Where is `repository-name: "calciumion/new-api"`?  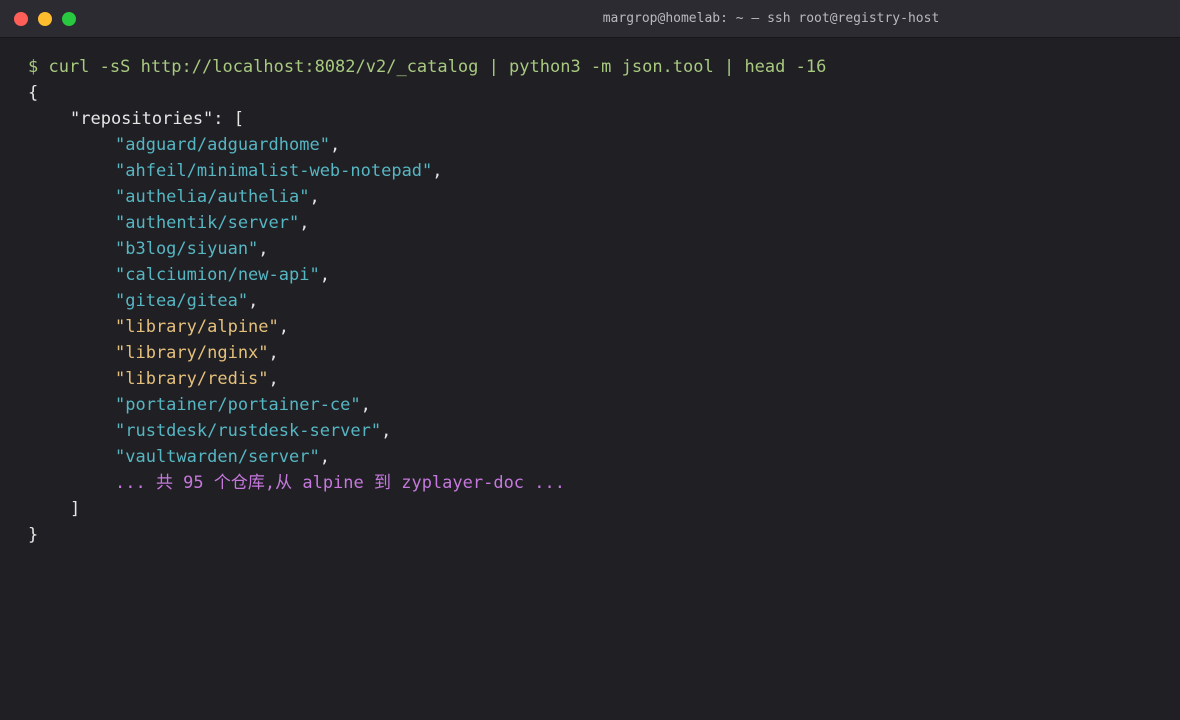 repository-name: "calciumion/new-api" is located at coordinates (217, 275).